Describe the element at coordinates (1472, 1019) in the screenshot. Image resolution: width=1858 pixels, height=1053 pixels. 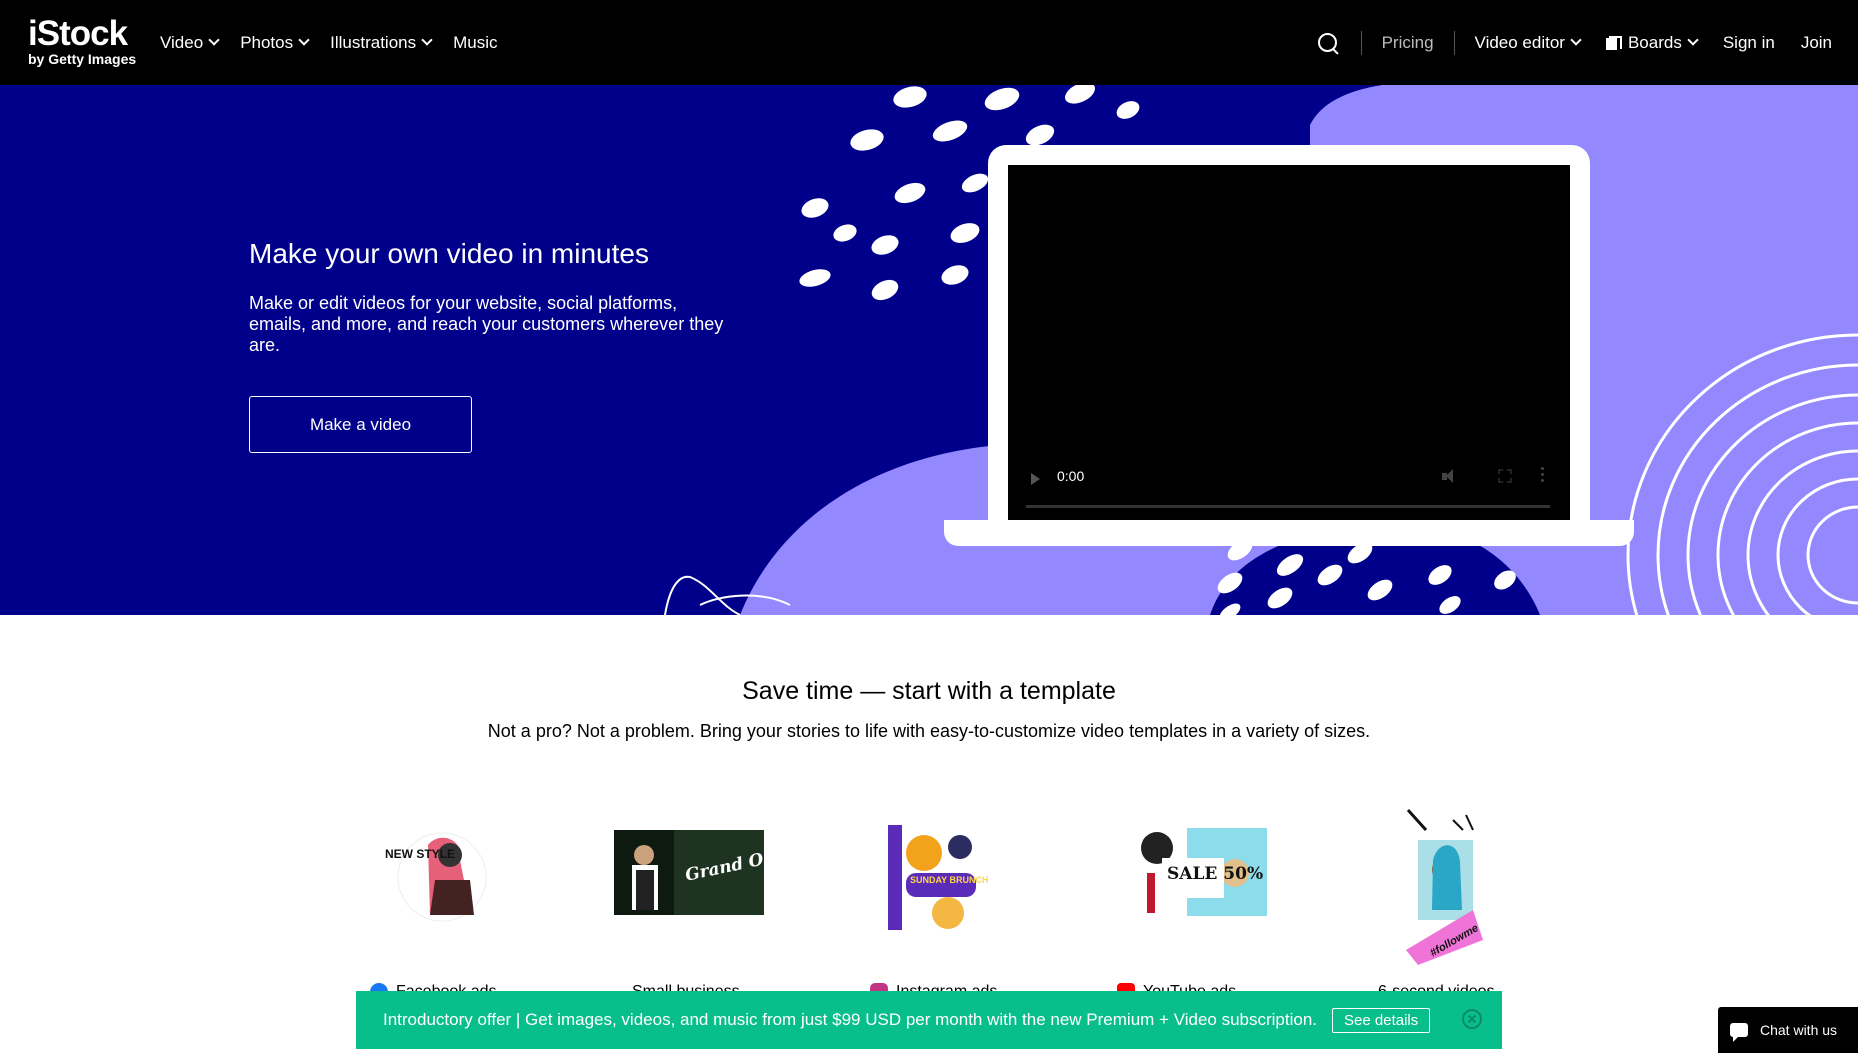
I see `close-icon` at that location.